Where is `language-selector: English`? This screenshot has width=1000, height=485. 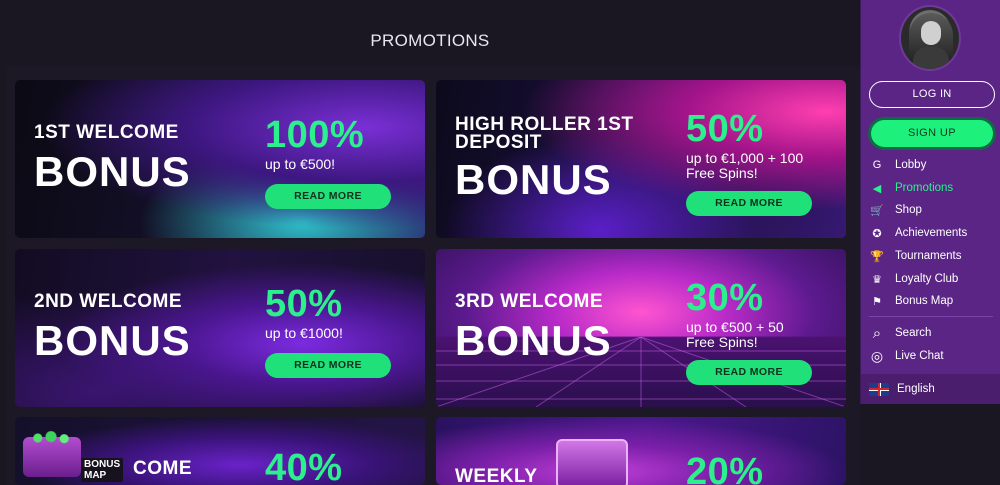
language-selector: English is located at coordinates (930, 389).